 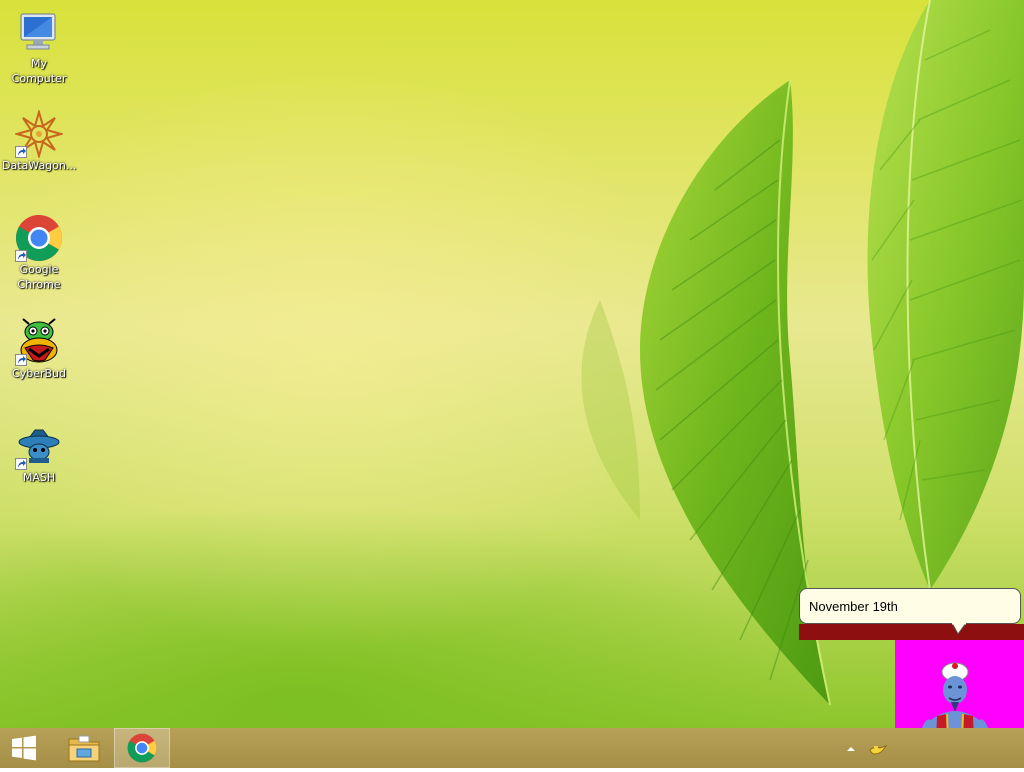 I want to click on assistant-speech-balloon: November 19th, so click(x=910, y=606).